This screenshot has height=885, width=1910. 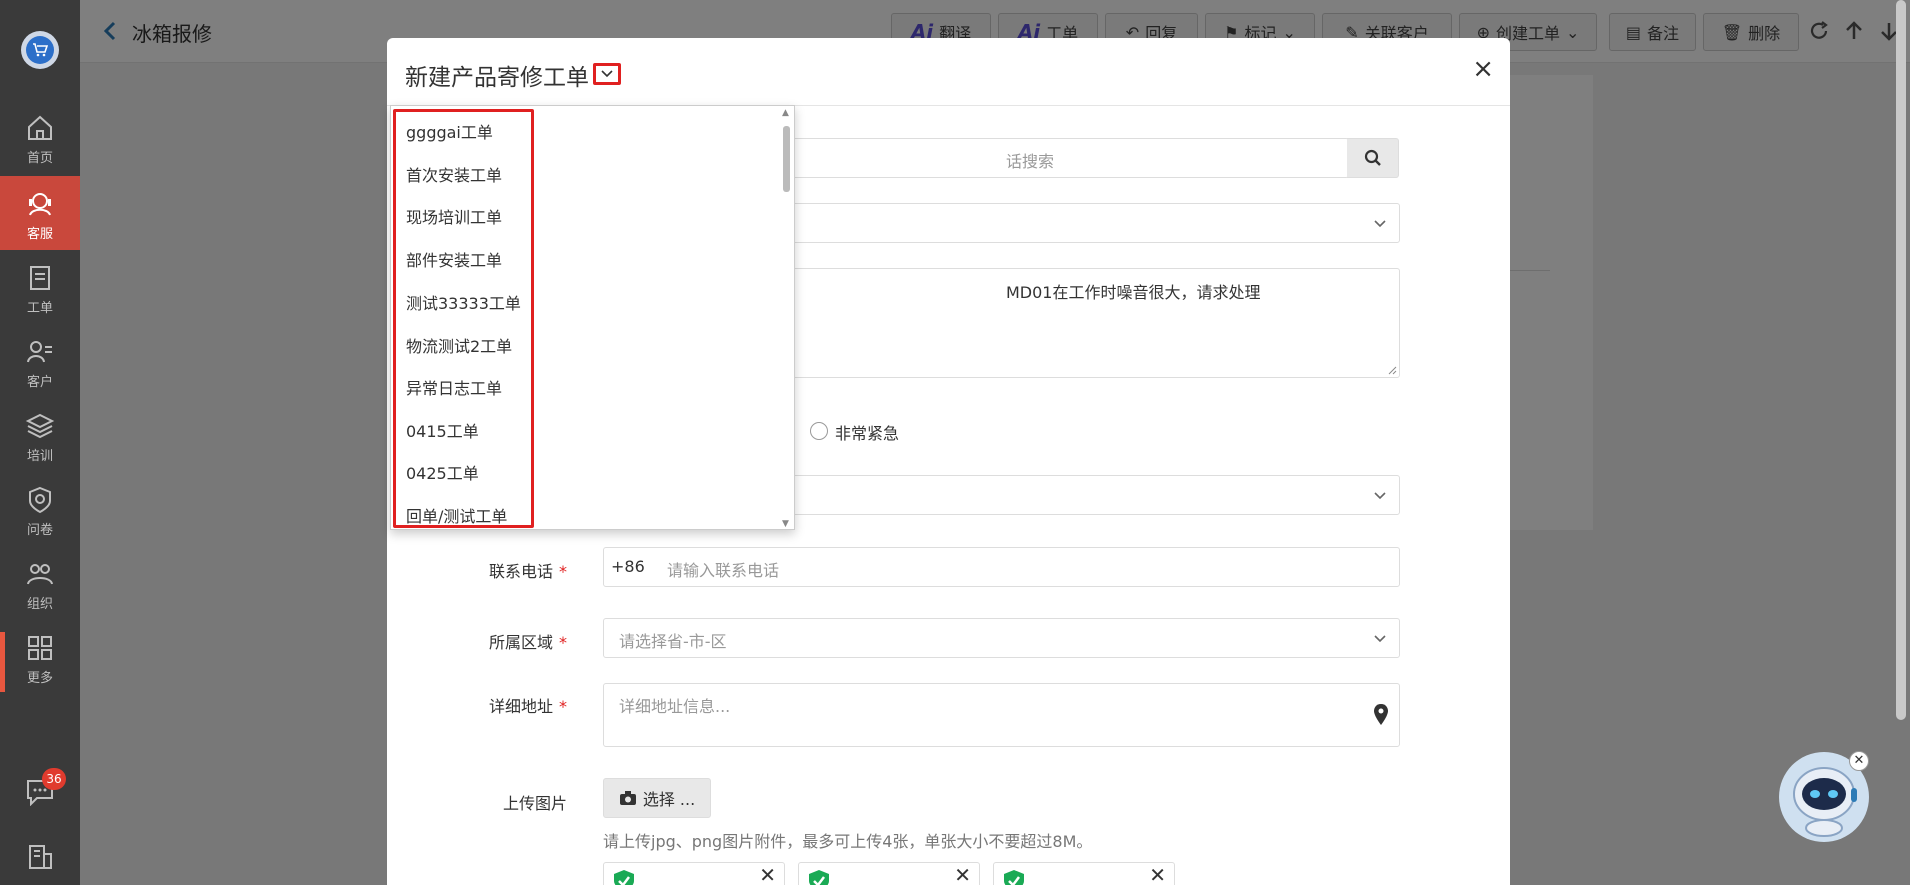 I want to click on region-select: 请选择省-市-区, so click(x=1001, y=638).